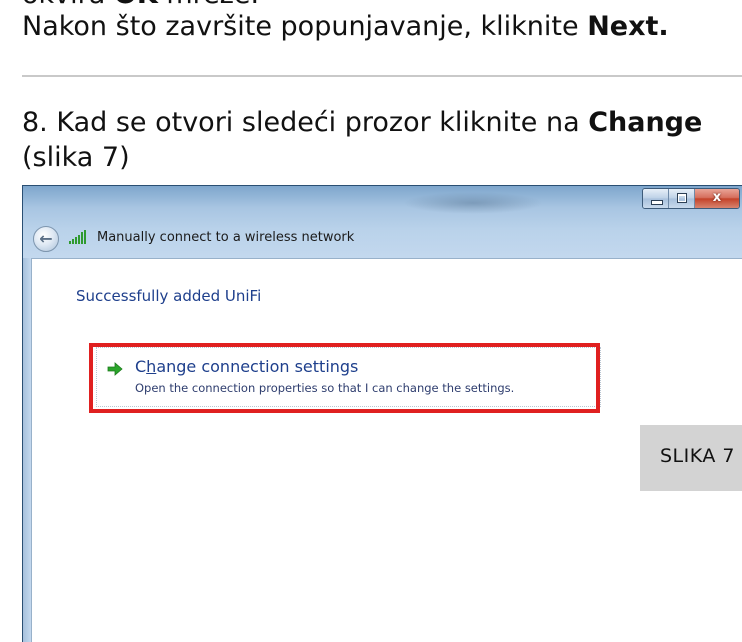  Describe the element at coordinates (27, 450) in the screenshot. I see `dialog-frame-left` at that location.